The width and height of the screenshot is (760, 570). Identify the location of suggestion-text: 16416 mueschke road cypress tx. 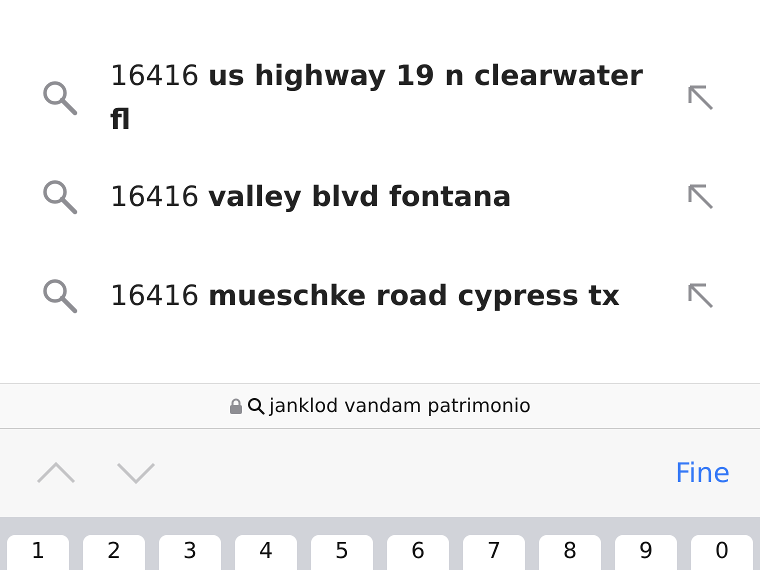
(390, 296).